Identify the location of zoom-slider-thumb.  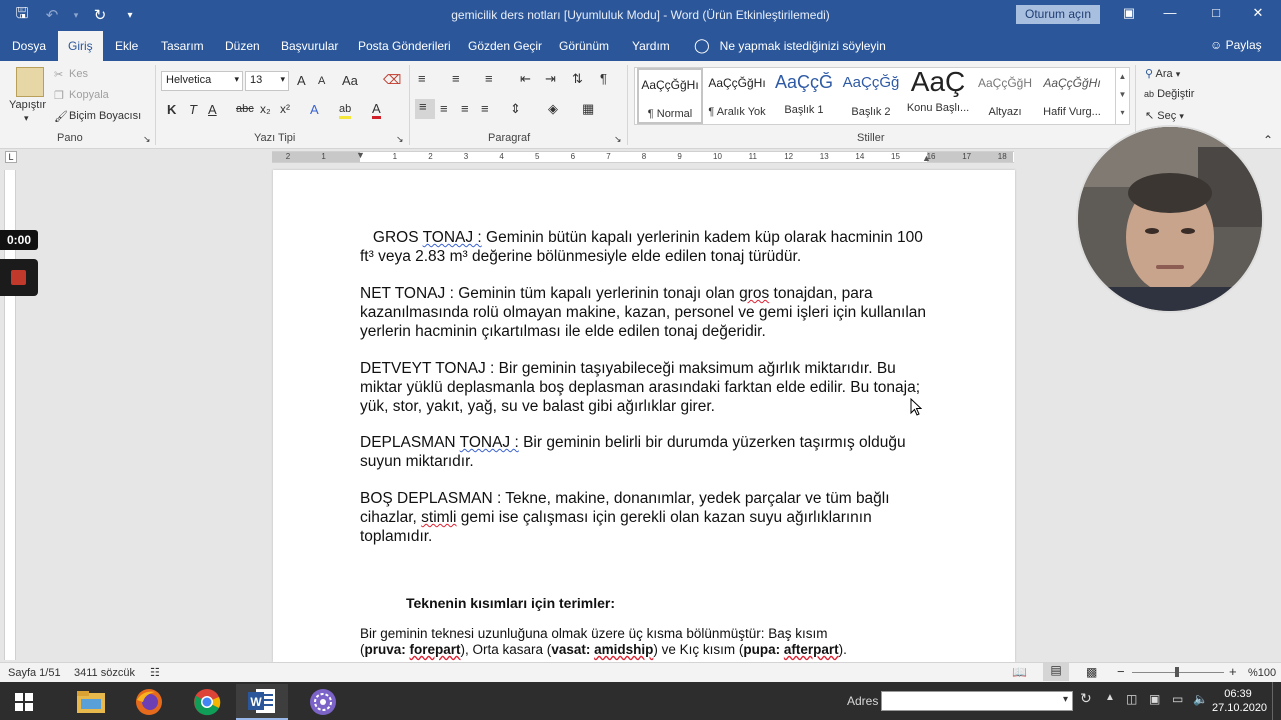
(1177, 672).